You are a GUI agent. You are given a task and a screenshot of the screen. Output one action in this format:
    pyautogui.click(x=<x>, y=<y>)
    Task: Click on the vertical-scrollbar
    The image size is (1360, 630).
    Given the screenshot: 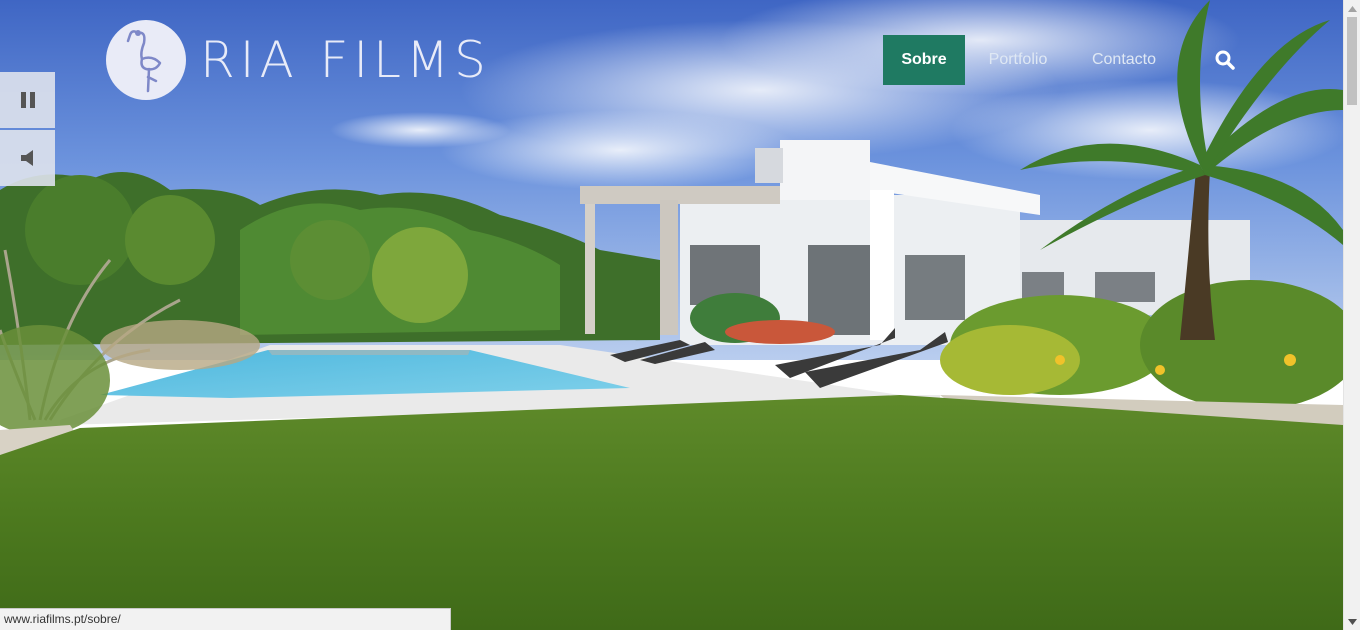 What is the action you would take?
    pyautogui.click(x=1351, y=315)
    